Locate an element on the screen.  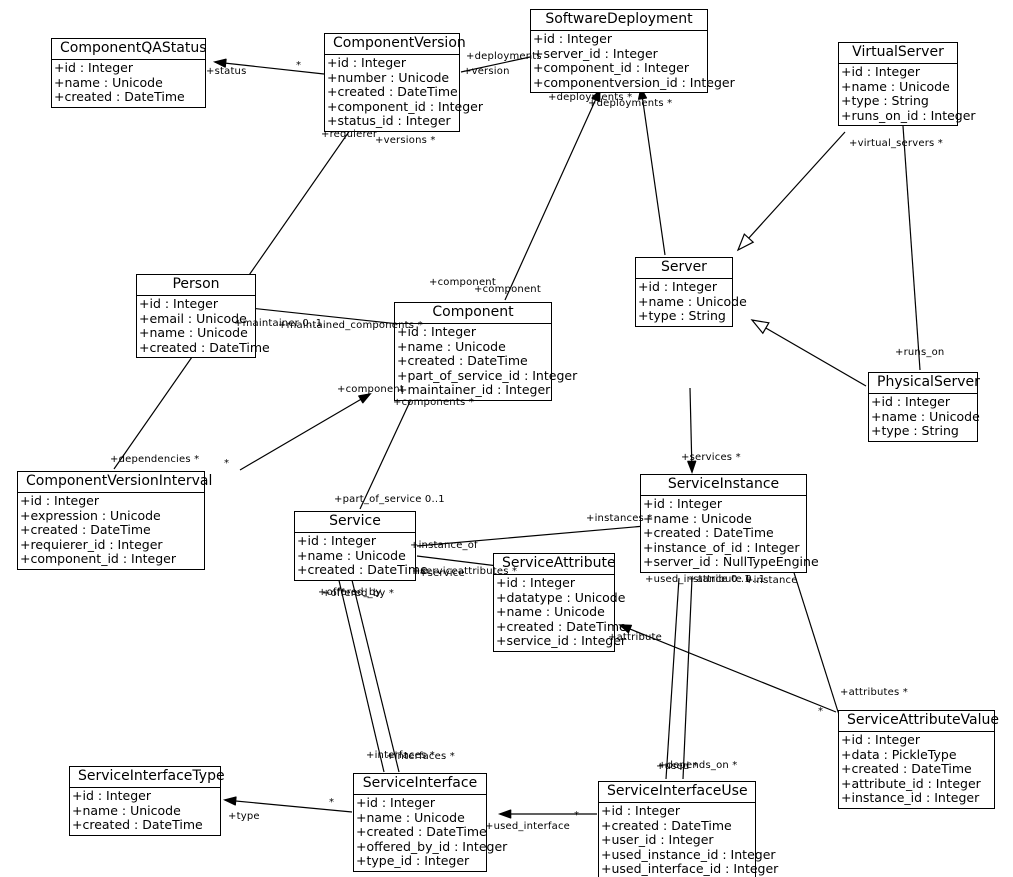
edge-cvi-component is located at coordinates (305, 431).